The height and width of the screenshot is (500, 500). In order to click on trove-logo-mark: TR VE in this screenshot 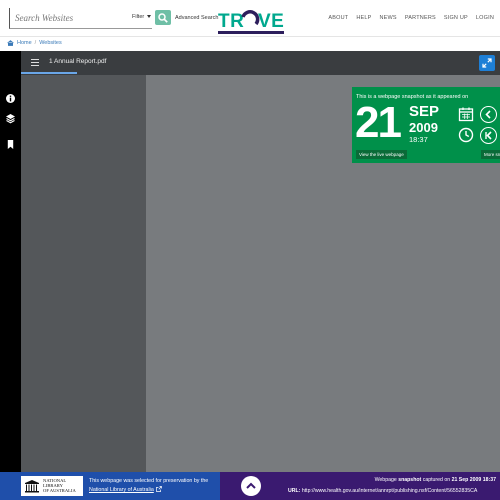, I will do `click(251, 22)`.